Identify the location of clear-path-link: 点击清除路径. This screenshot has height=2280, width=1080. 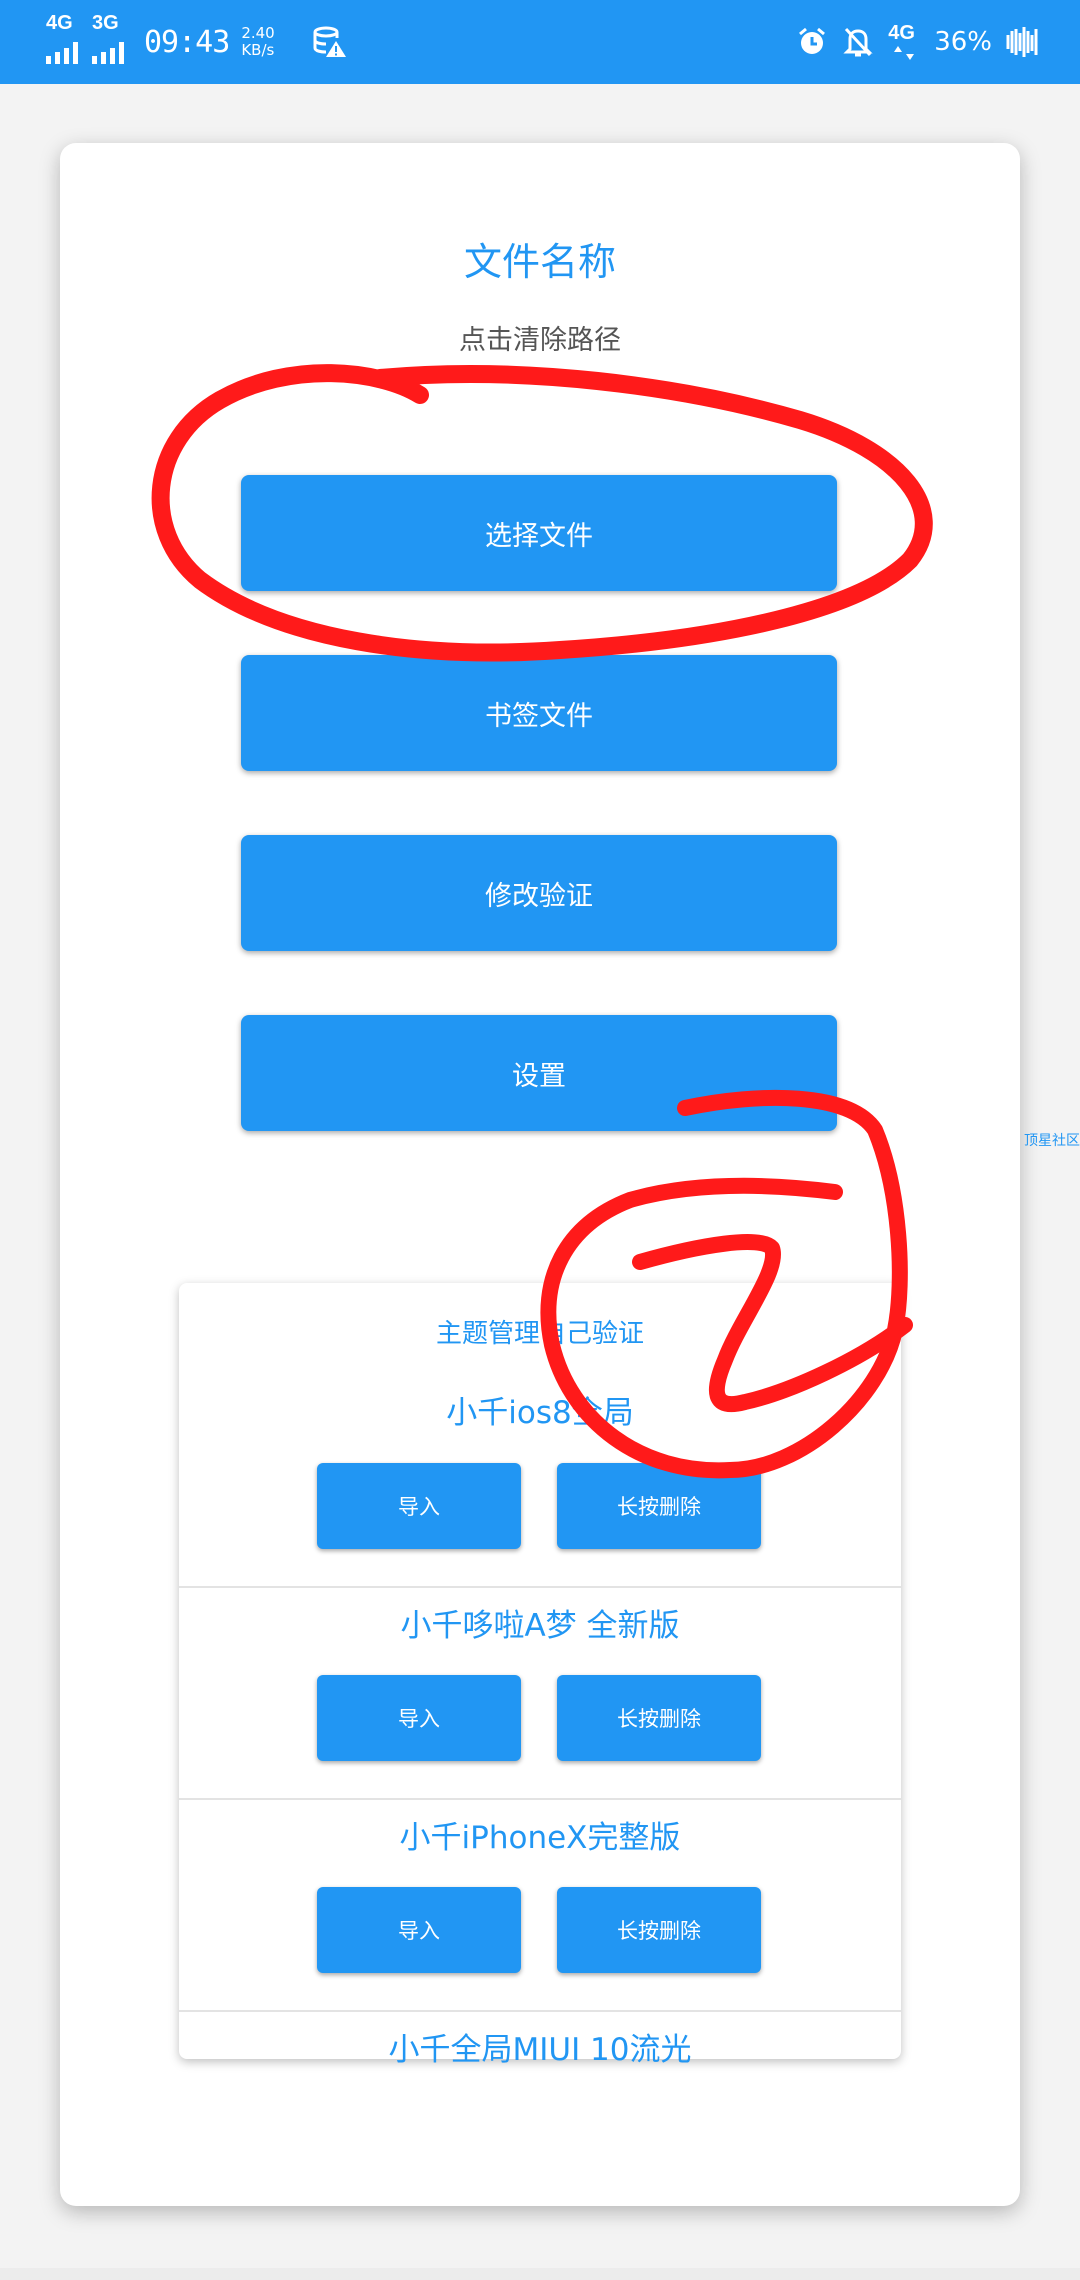
(540, 337).